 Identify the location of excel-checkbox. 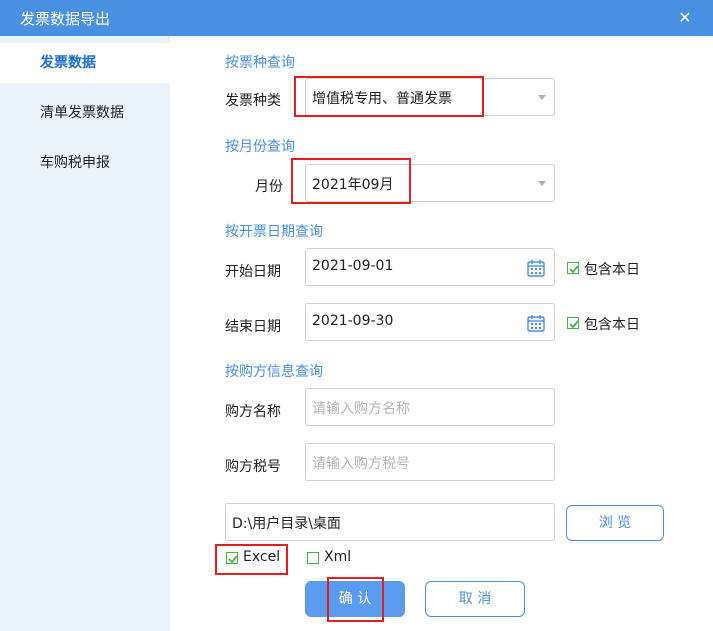
(232, 558).